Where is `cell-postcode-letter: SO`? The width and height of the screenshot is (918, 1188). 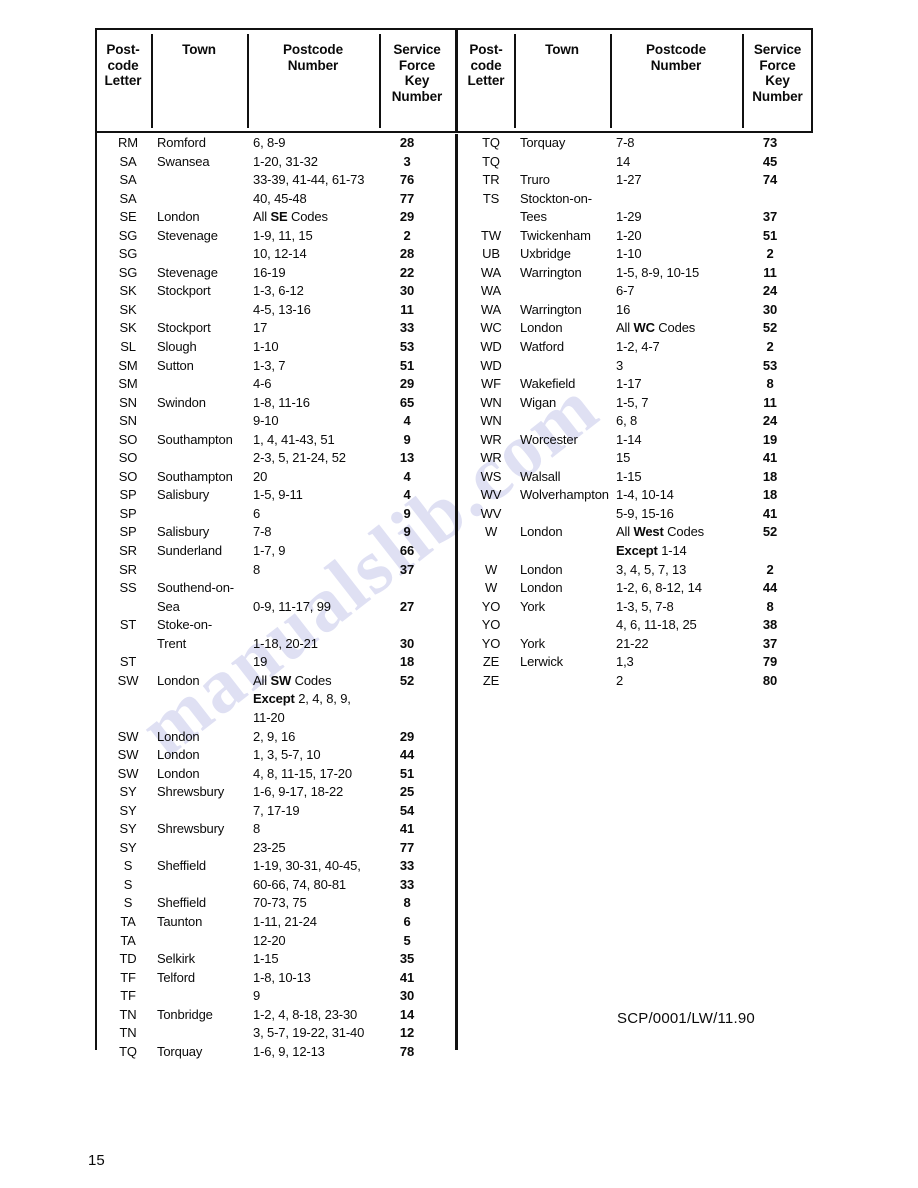 cell-postcode-letter: SO is located at coordinates (128, 458).